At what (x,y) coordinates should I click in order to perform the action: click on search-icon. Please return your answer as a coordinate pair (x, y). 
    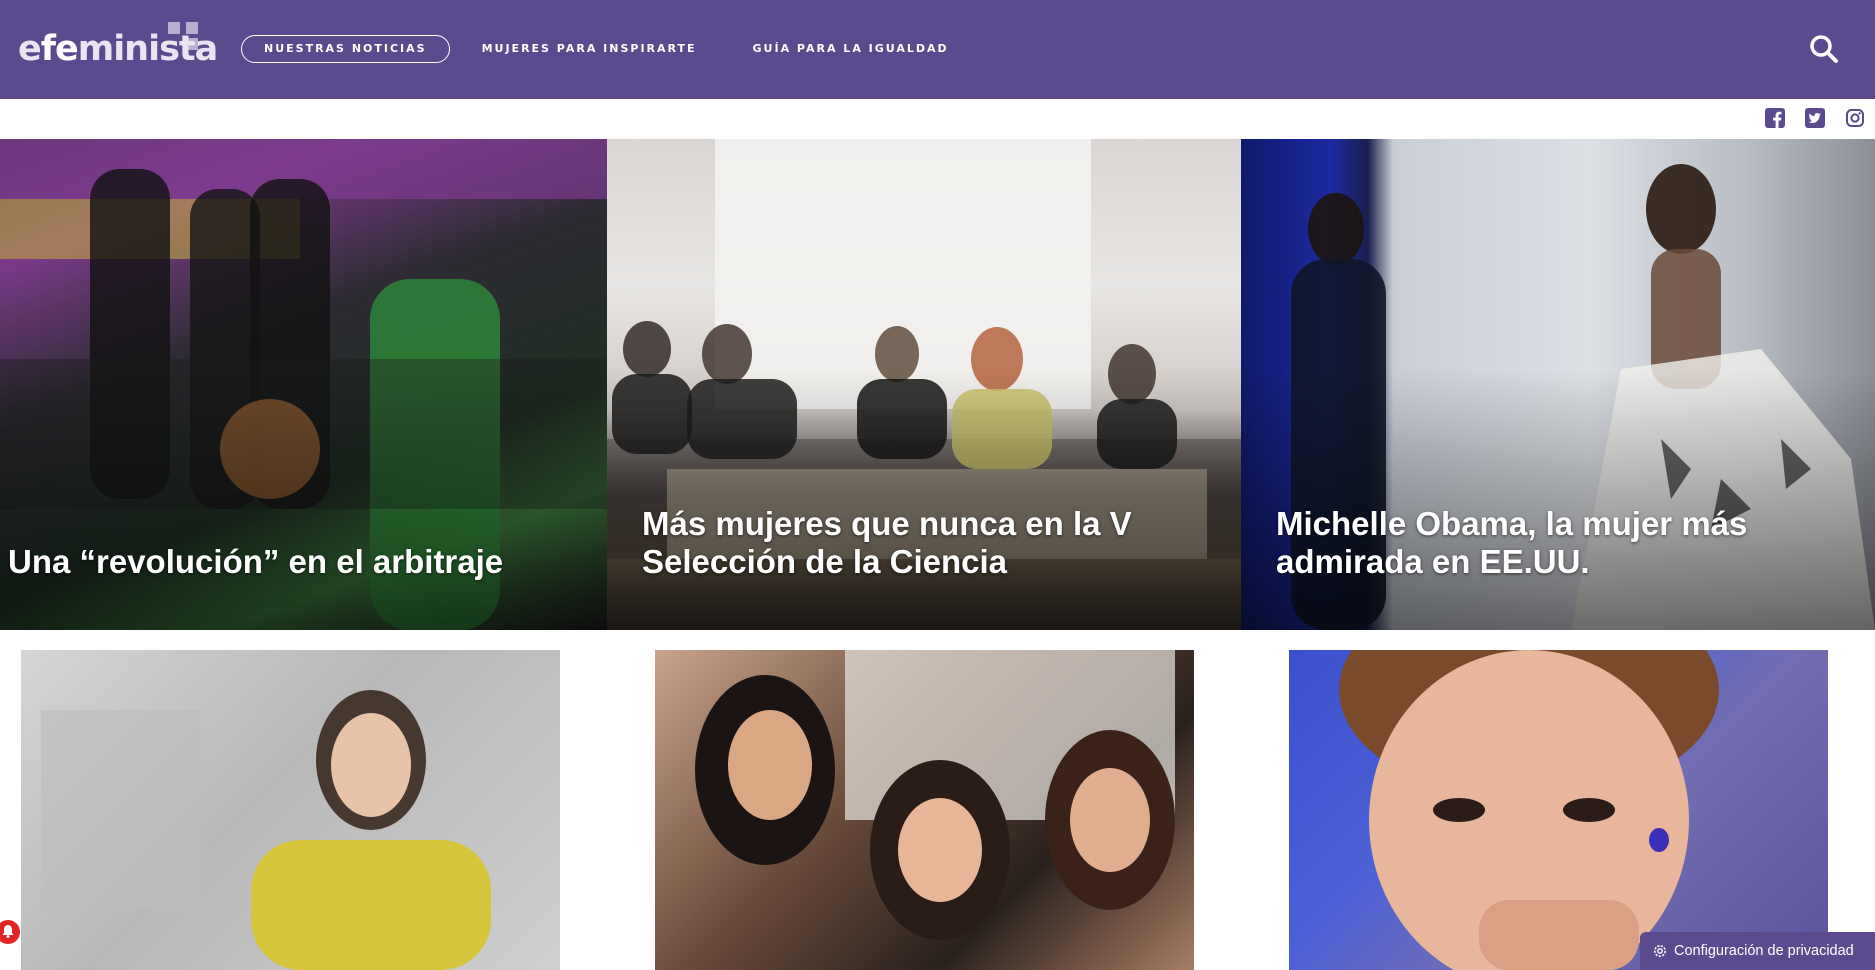
    Looking at the image, I should click on (1824, 49).